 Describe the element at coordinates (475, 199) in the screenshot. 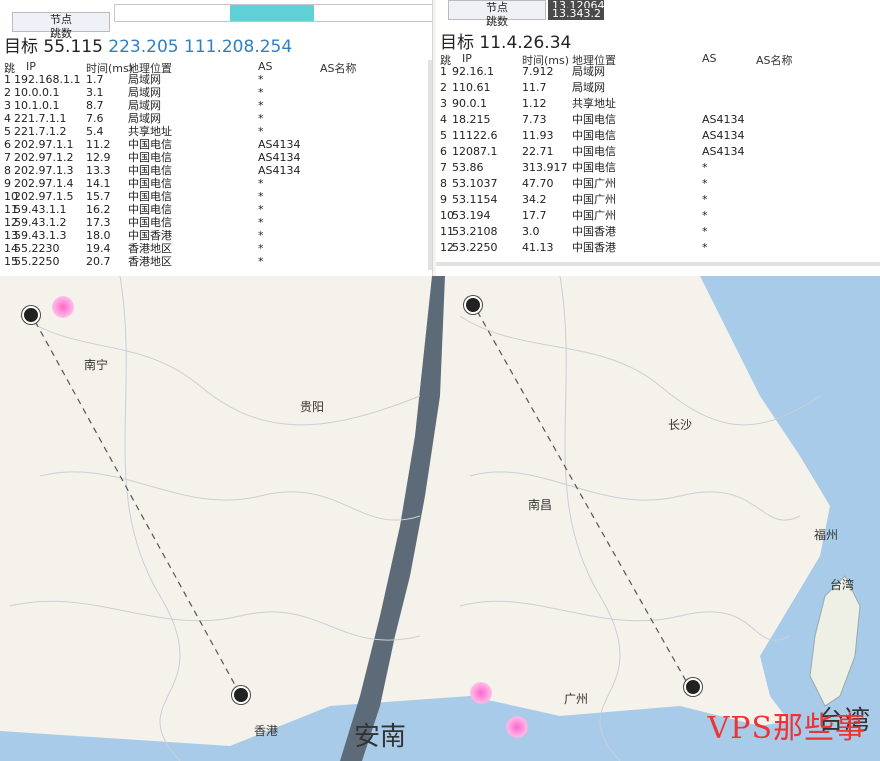

I see `cell-ip: 53.1154` at that location.